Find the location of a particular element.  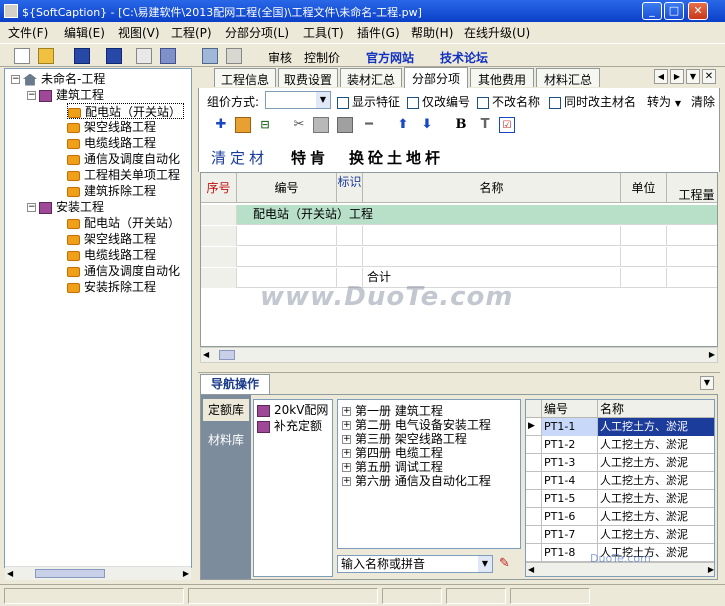

quota-row: PT1-7 人工挖土方、淤泥 is located at coordinates (620, 535).